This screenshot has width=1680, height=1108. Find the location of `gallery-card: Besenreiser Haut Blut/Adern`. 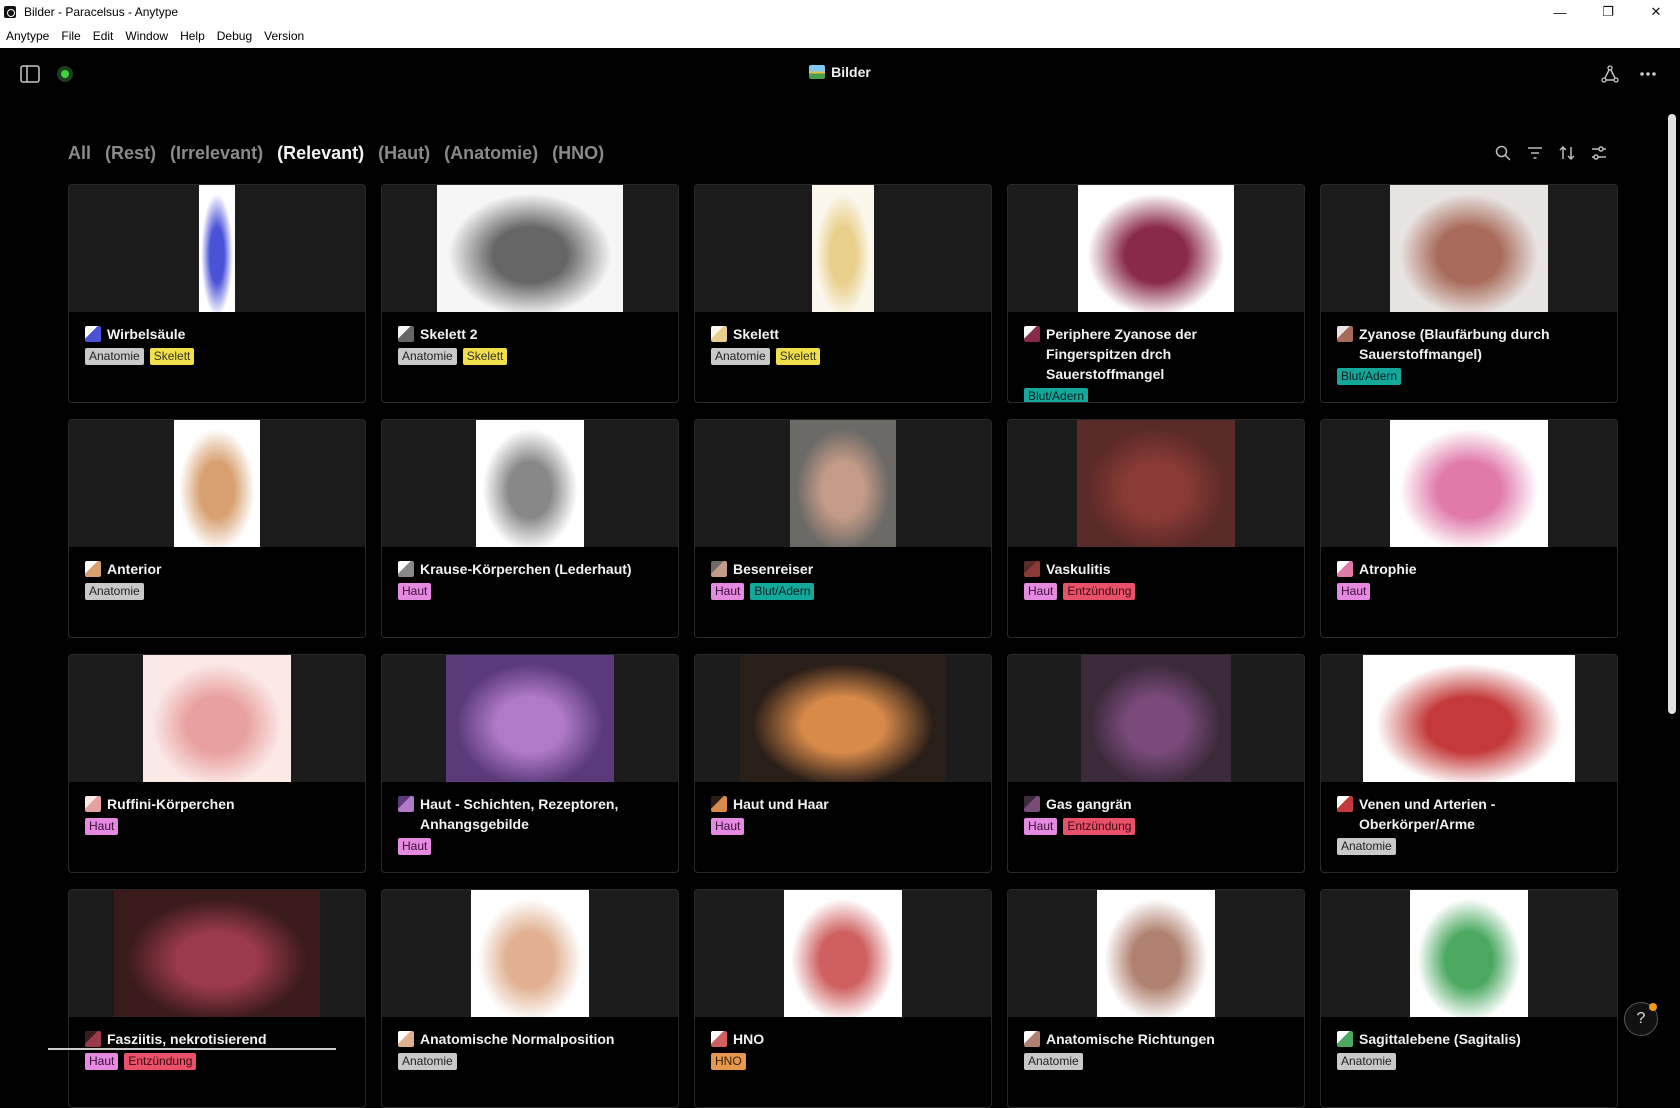

gallery-card: Besenreiser Haut Blut/Adern is located at coordinates (843, 528).